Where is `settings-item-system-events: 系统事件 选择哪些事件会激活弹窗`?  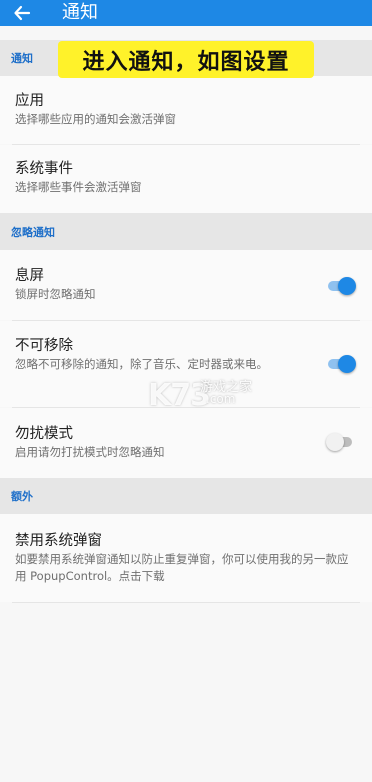 settings-item-system-events: 系统事件 选择哪些事件会激活弹窗 is located at coordinates (186, 179).